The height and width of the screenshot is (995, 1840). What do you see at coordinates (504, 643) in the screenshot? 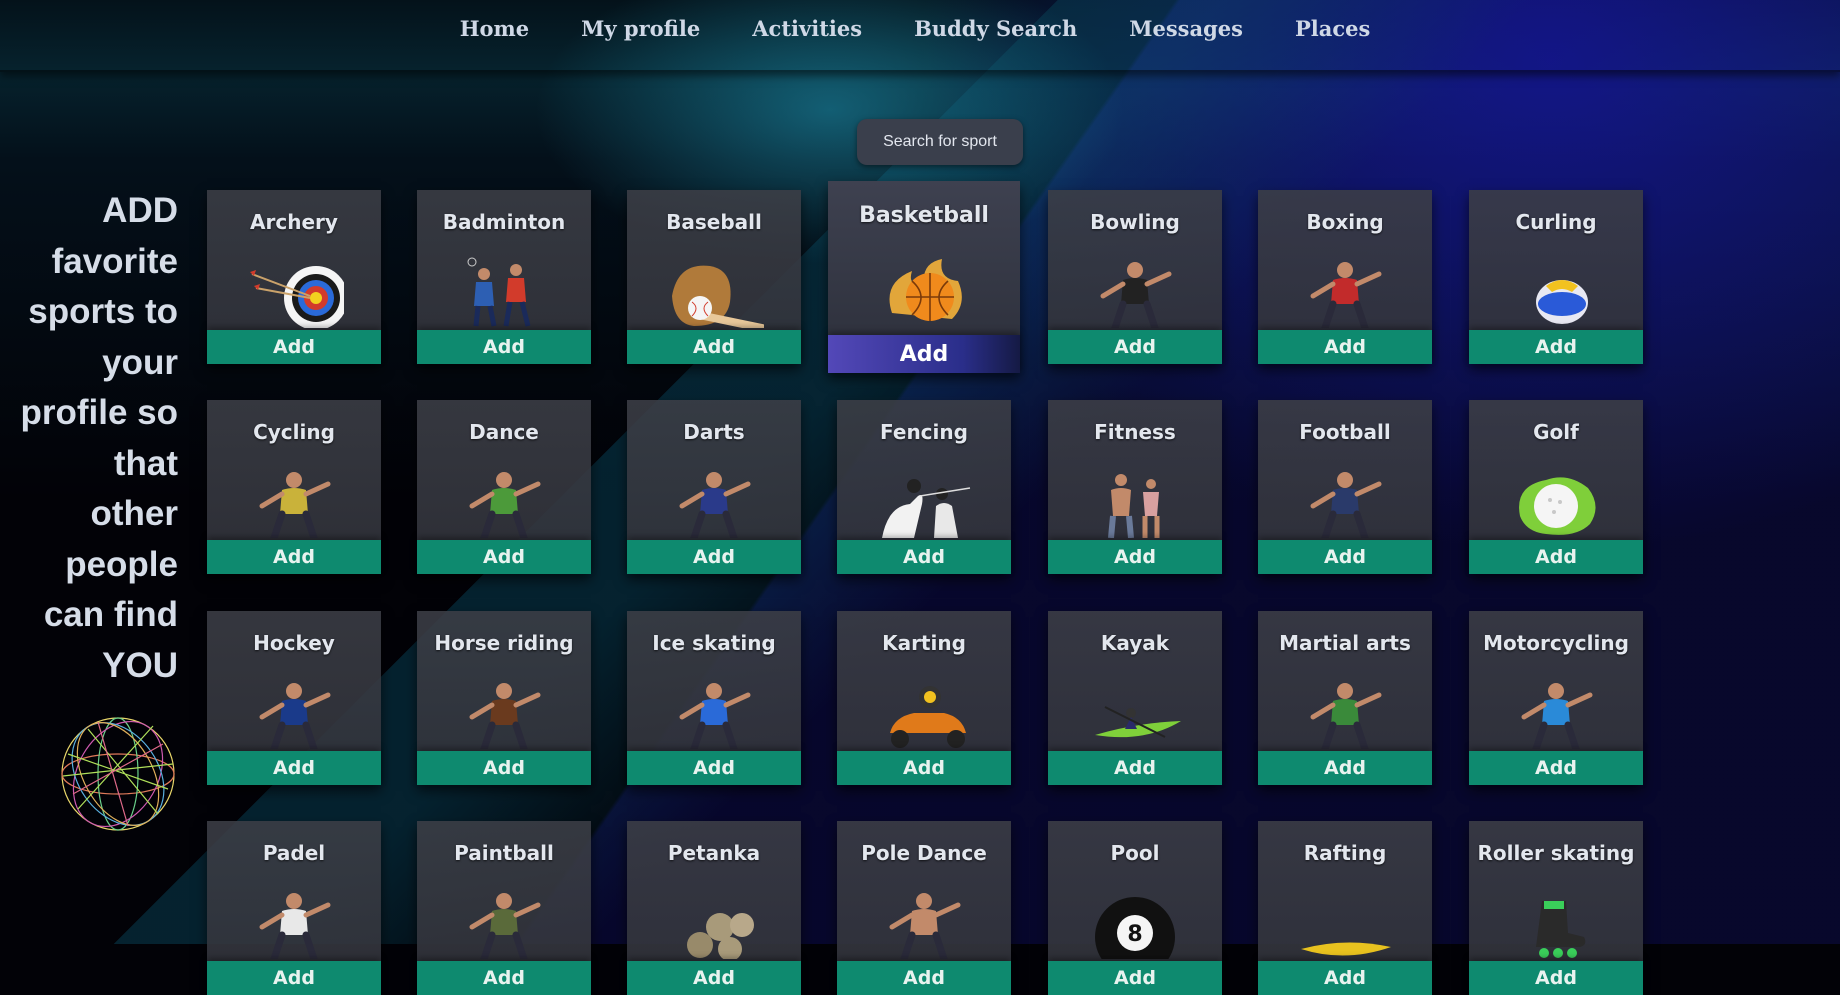
I see `sport-name: Horse riding` at bounding box center [504, 643].